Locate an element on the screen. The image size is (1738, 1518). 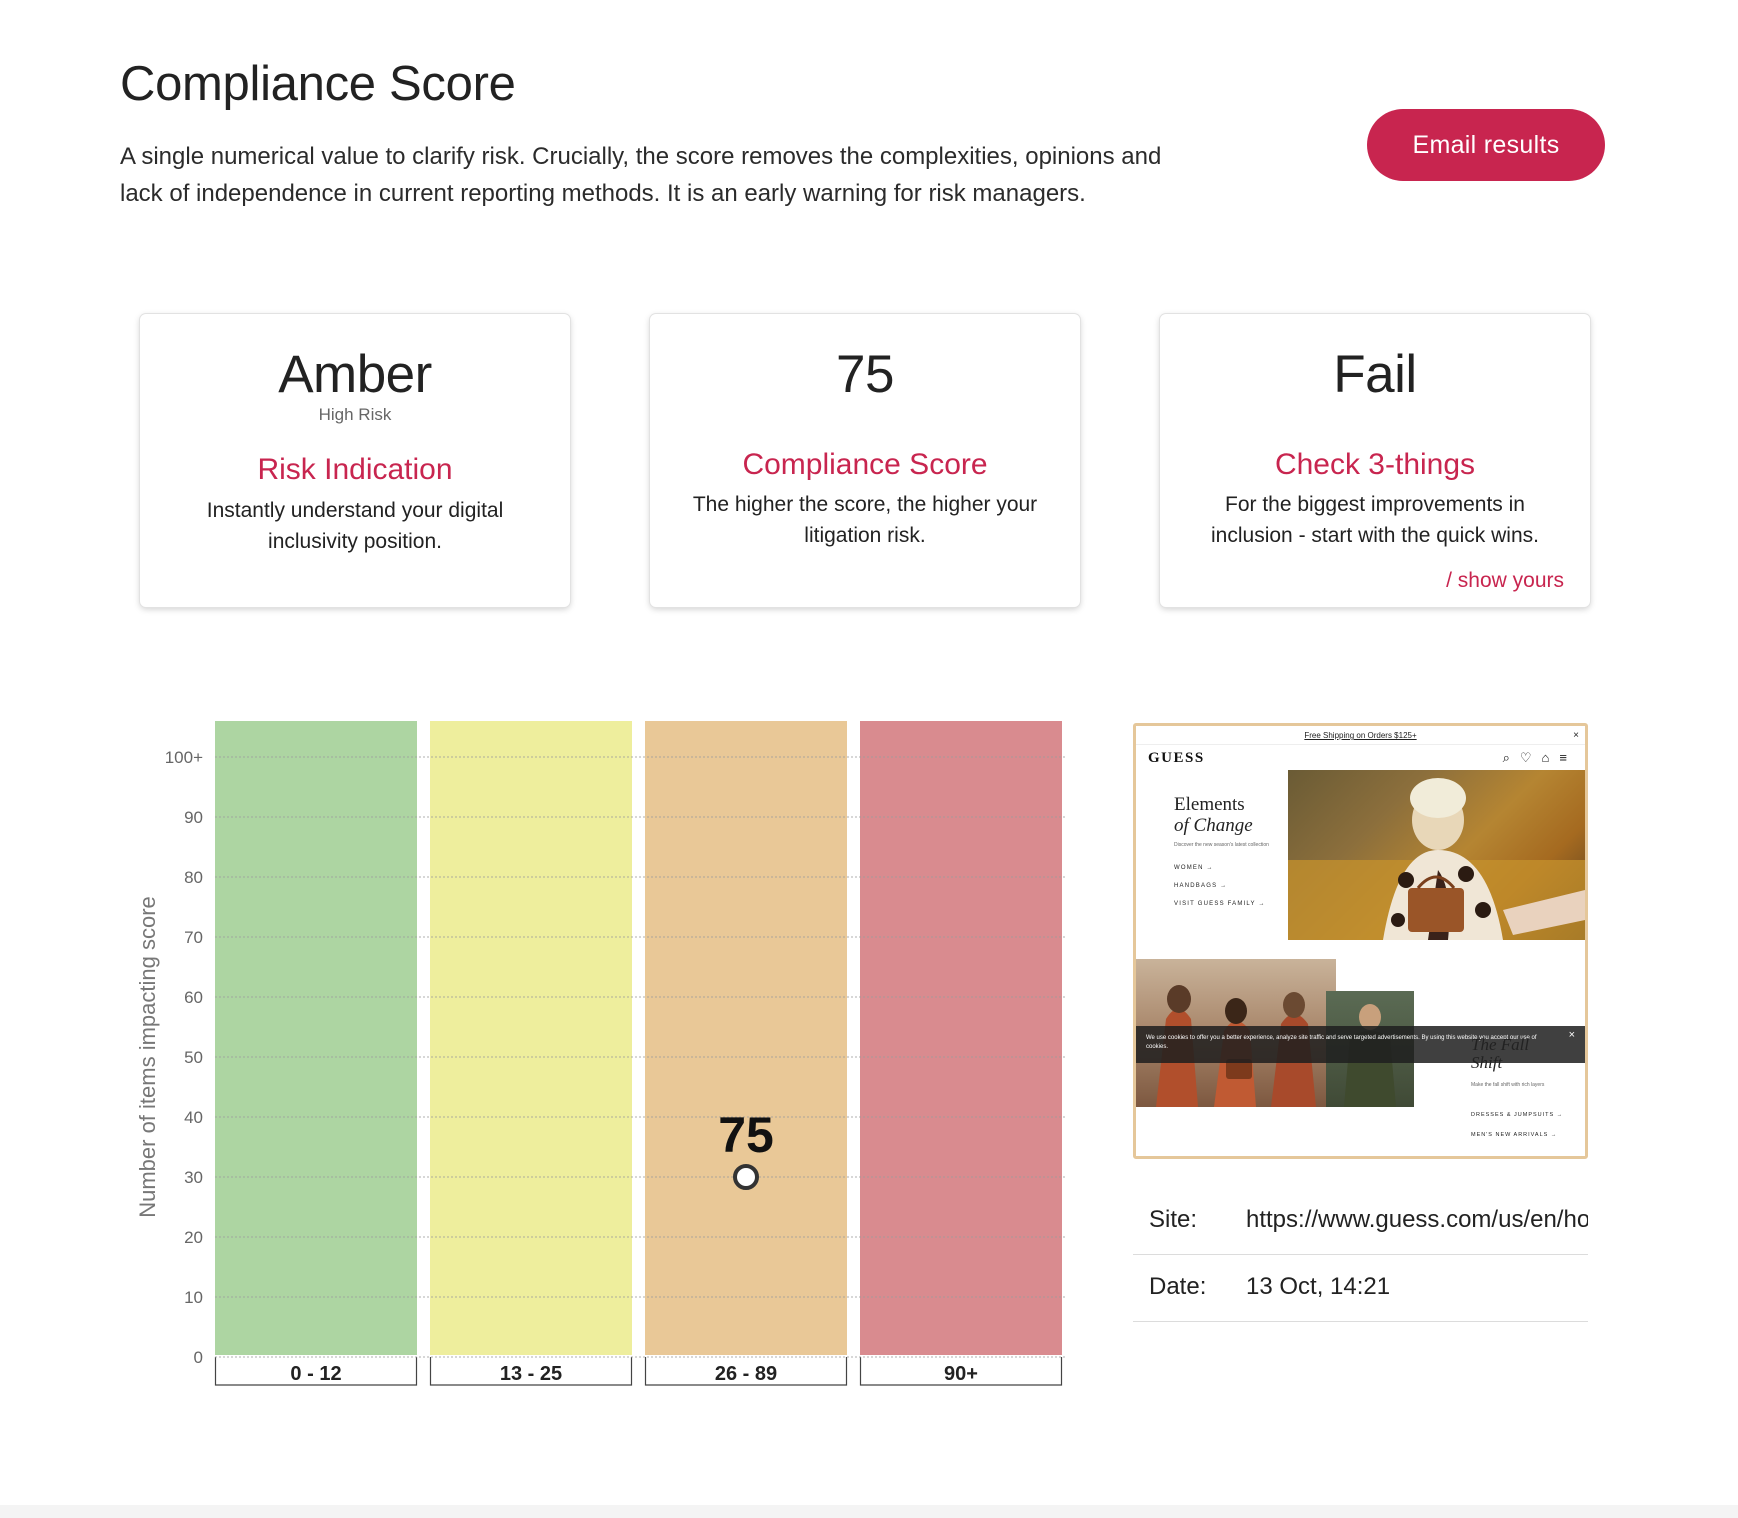
close-icon: × is located at coordinates (1576, 735).